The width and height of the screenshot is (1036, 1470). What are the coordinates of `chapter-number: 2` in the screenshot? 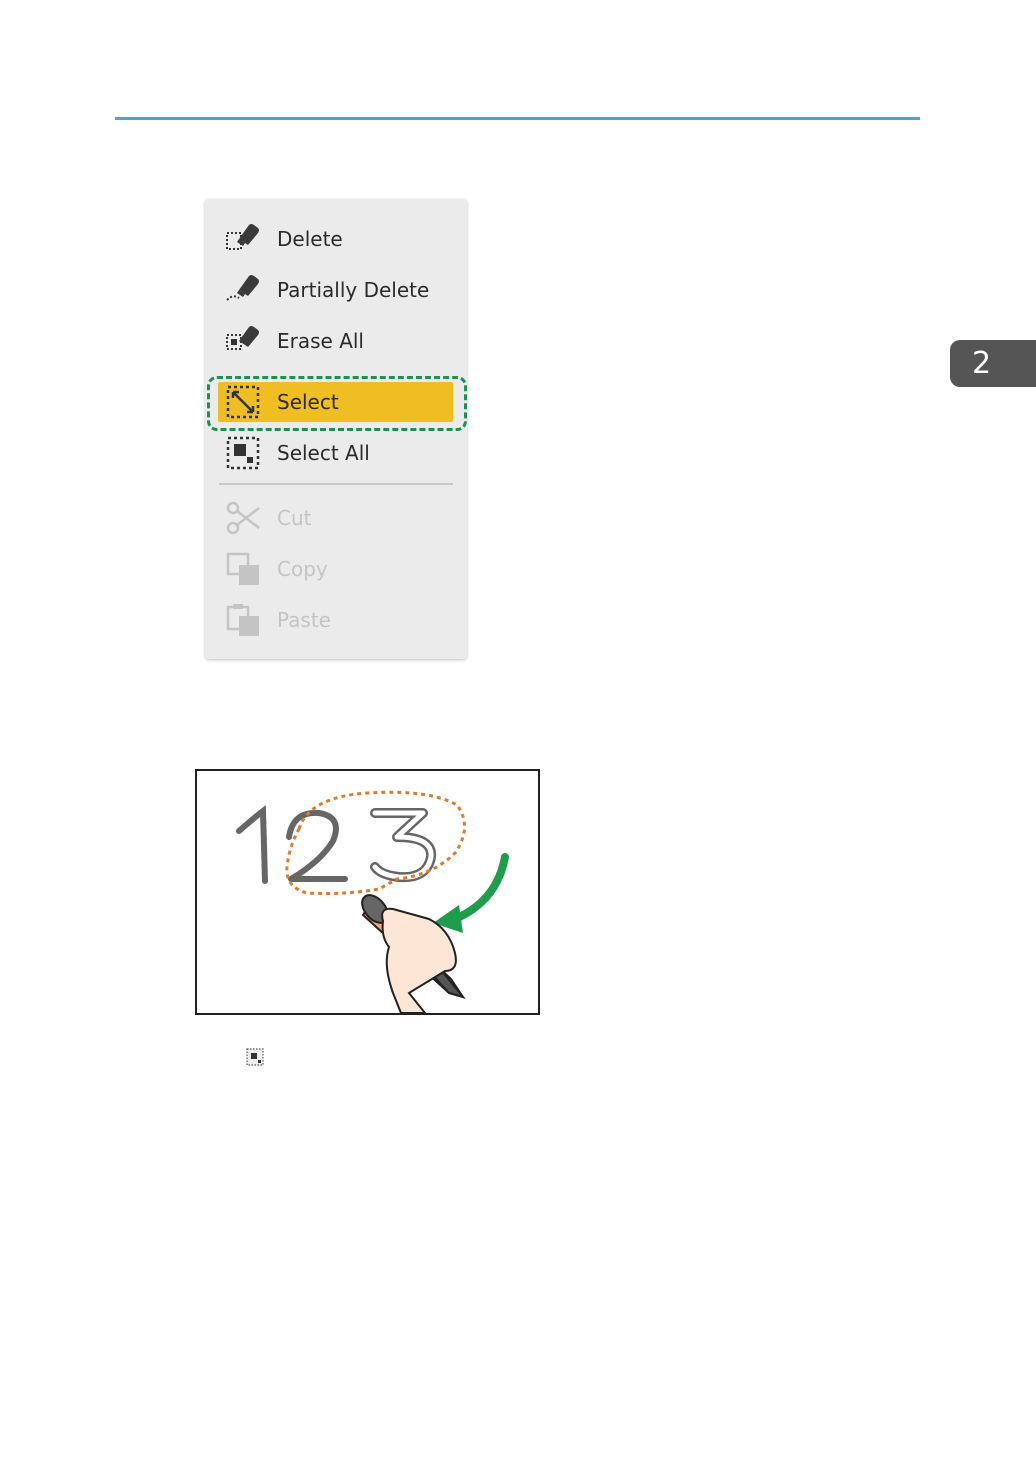 It's located at (982, 363).